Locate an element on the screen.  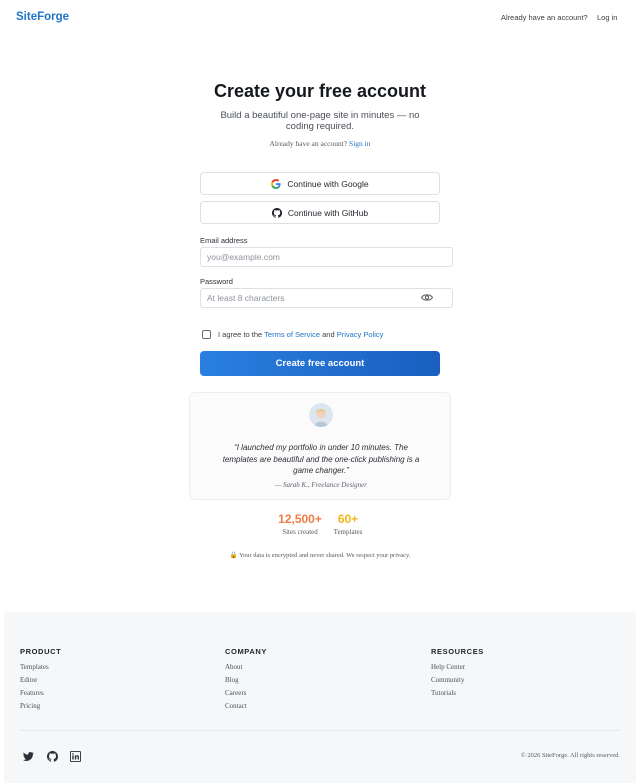
footer-link: Pricing is located at coordinates (40, 706).